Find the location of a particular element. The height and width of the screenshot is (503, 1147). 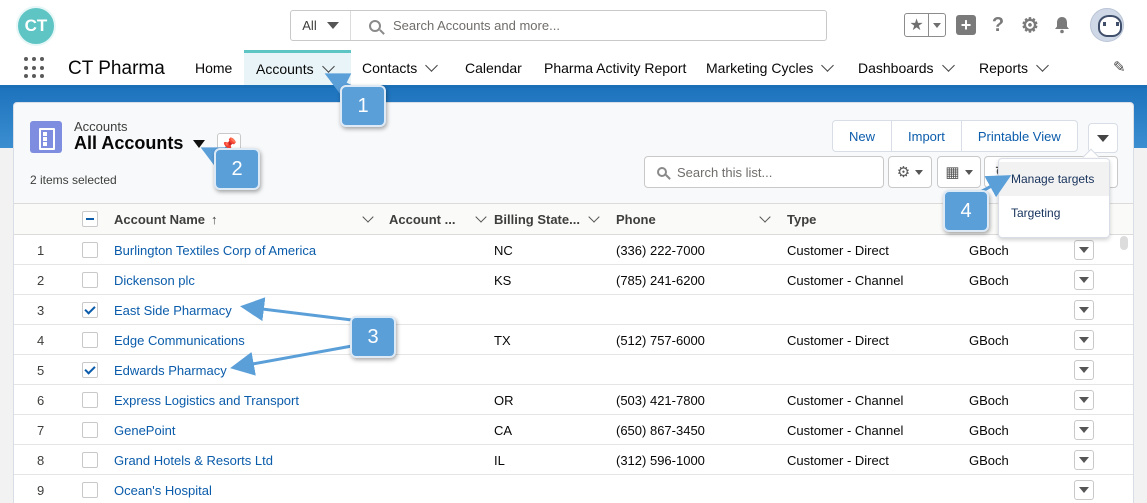

user-avatar is located at coordinates (1107, 25).